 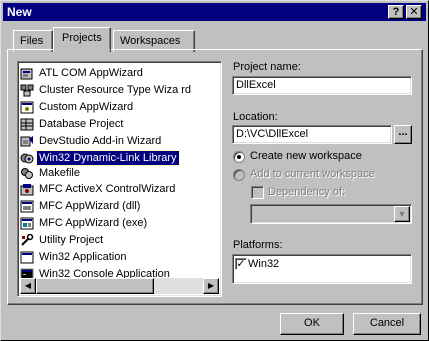 I want to click on tab-files-label: Files, so click(x=32, y=41).